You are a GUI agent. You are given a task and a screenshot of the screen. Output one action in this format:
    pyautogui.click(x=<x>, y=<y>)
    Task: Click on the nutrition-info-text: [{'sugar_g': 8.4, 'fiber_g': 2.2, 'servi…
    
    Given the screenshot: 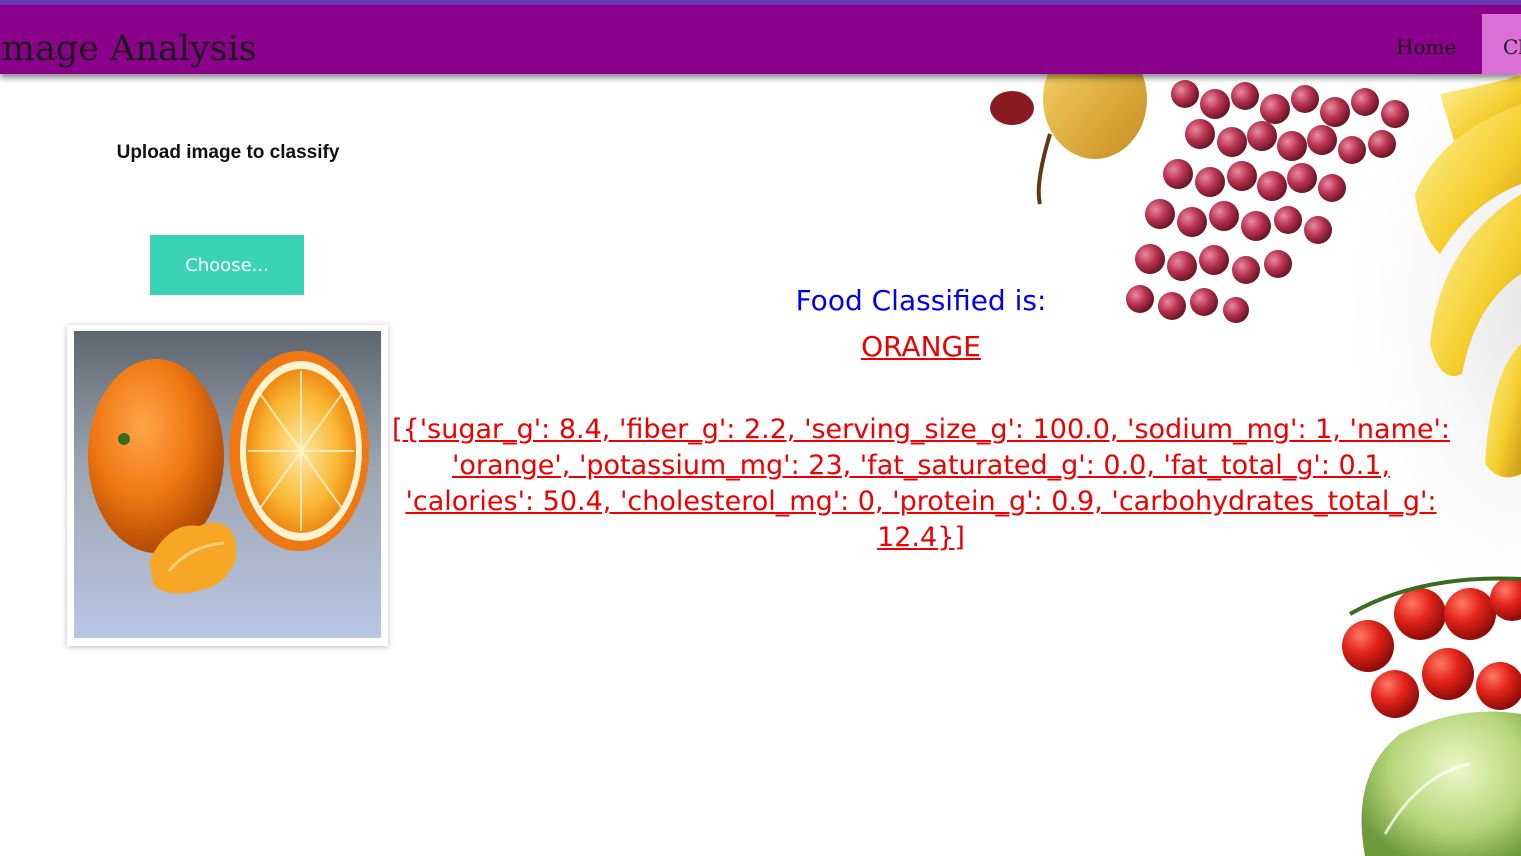 What is the action you would take?
    pyautogui.click(x=921, y=484)
    